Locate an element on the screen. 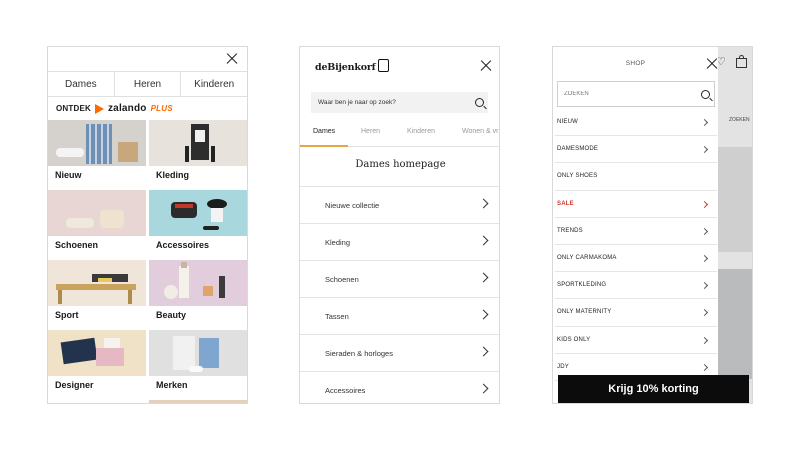 The image size is (800, 450). bijenkorf-emblem-icon is located at coordinates (383, 65).